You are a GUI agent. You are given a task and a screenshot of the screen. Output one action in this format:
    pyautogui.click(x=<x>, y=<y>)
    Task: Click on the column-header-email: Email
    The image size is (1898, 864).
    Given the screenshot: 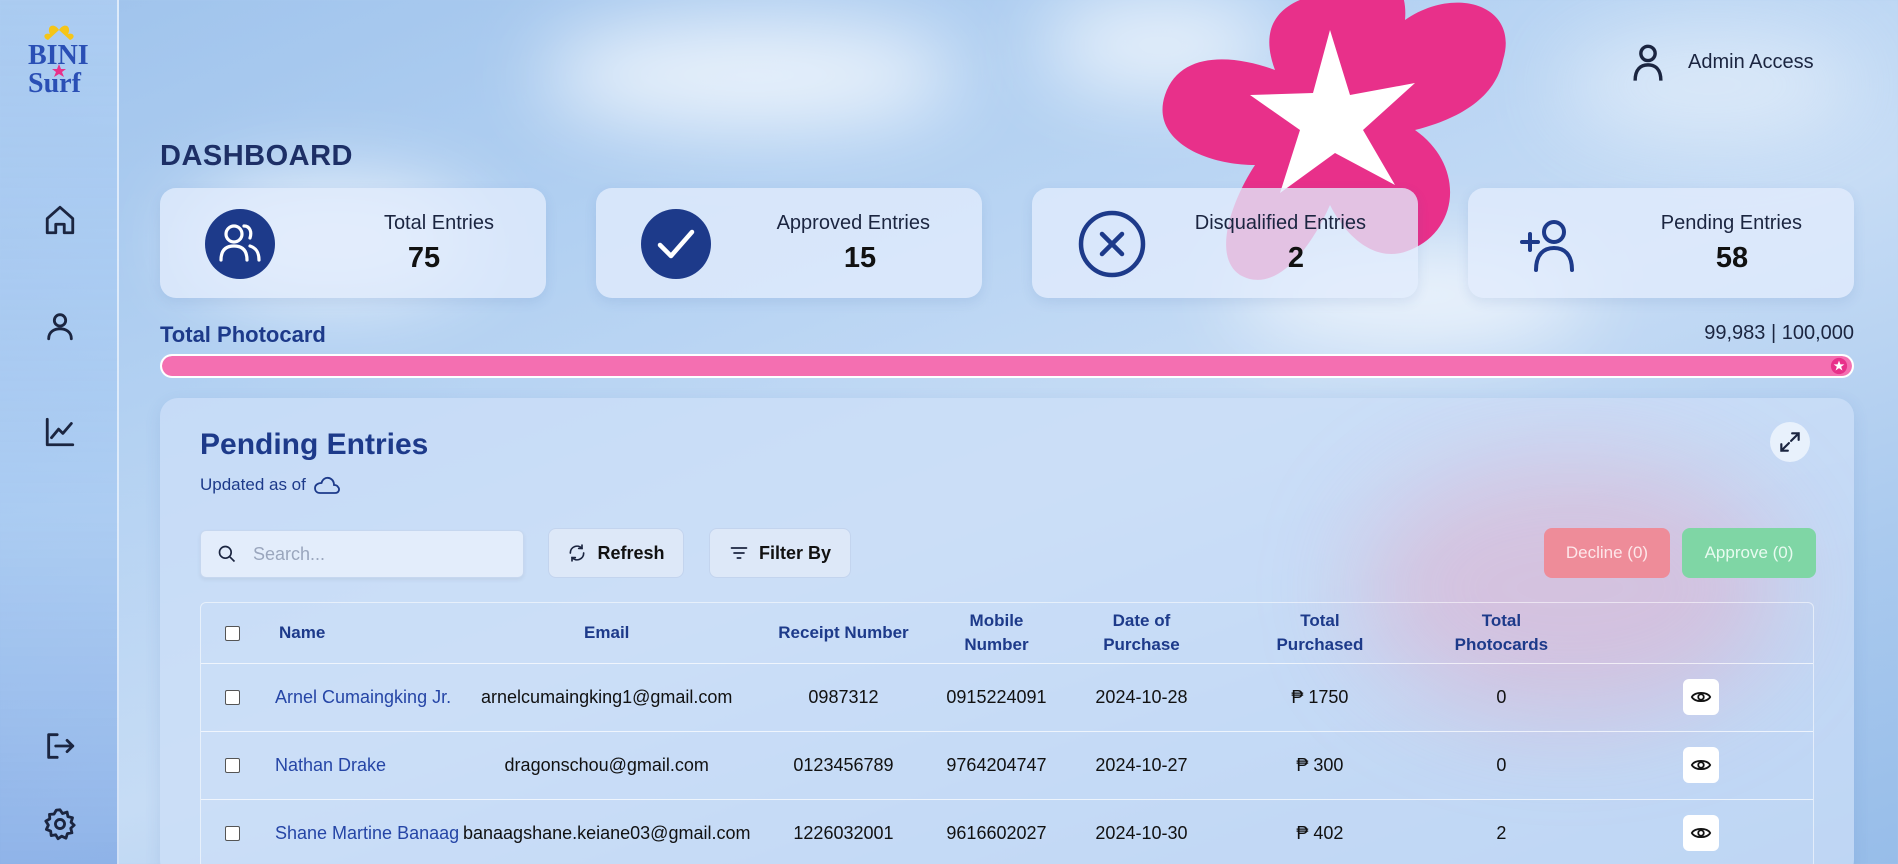 What is the action you would take?
    pyautogui.click(x=607, y=633)
    